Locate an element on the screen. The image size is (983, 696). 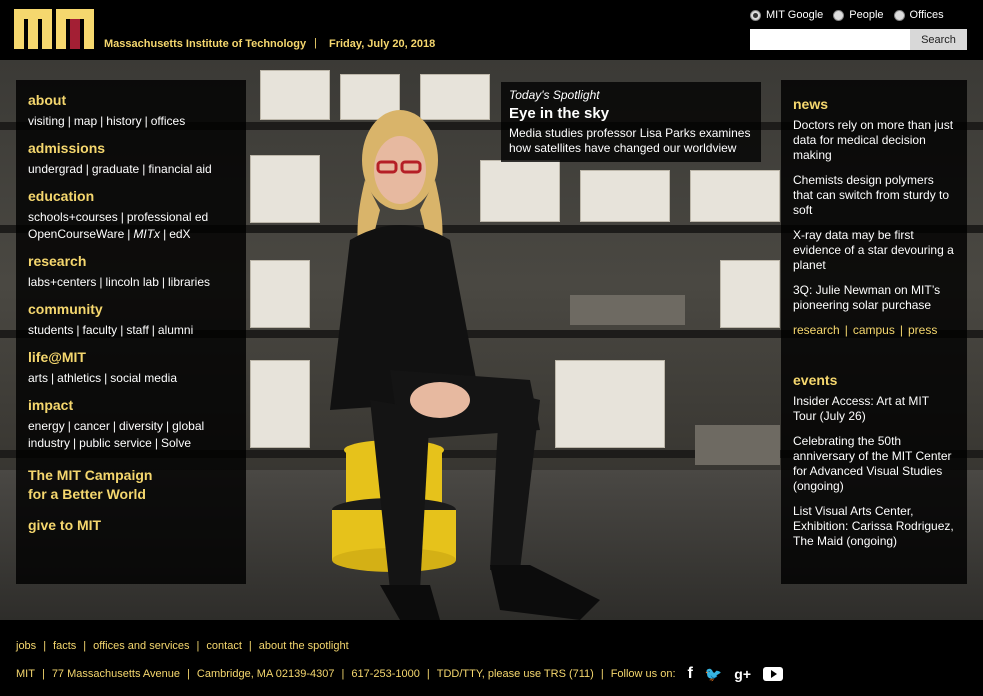
nav-link-global: global is located at coordinates (188, 426).